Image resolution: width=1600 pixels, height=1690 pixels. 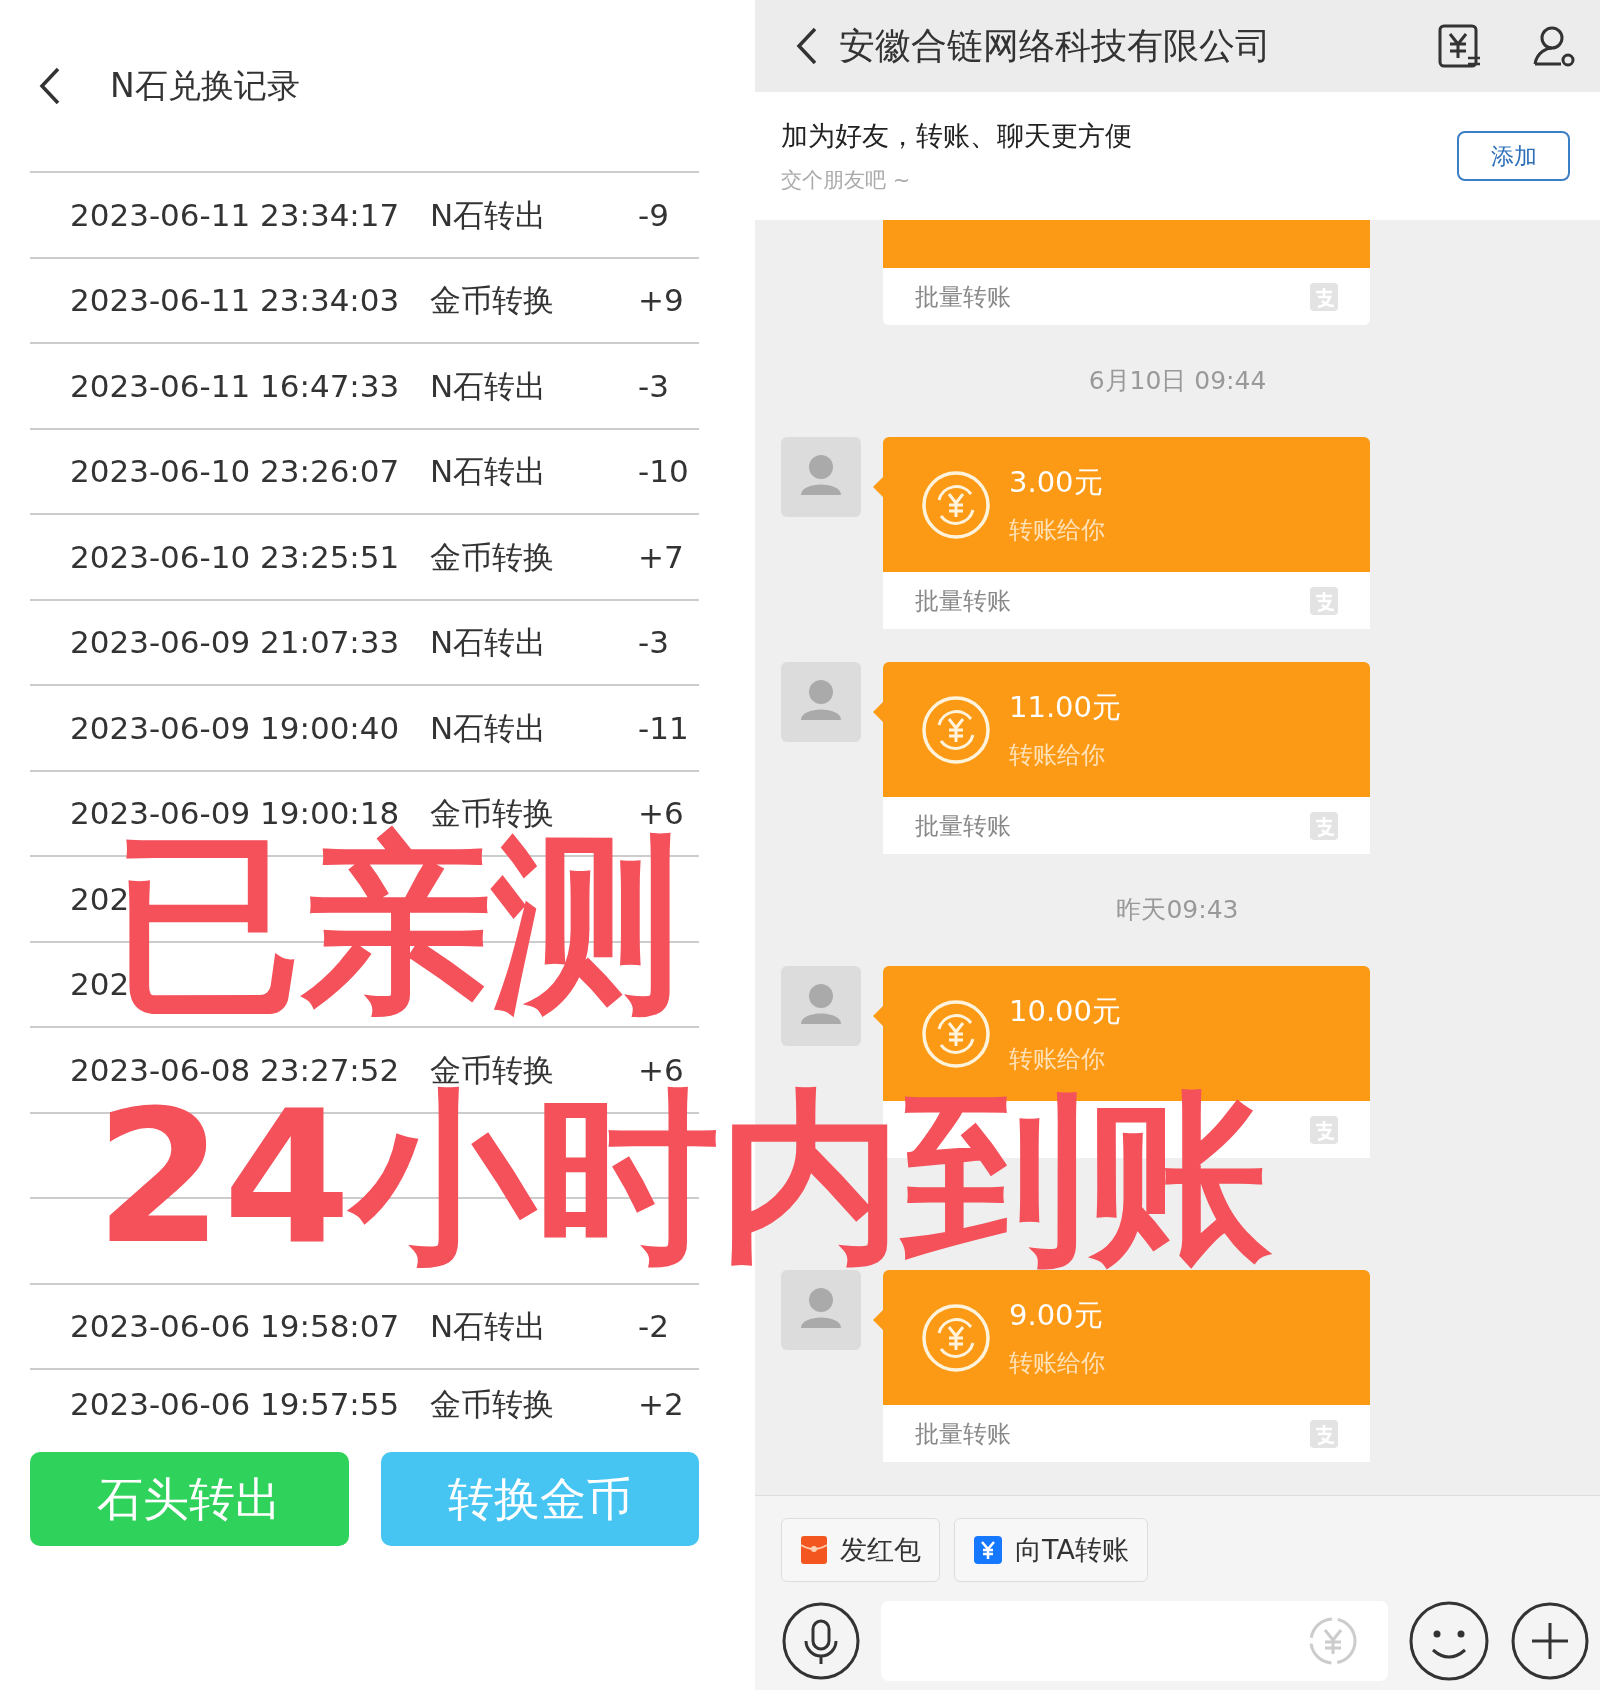 What do you see at coordinates (1065, 707) in the screenshot?
I see `transfer-amount: 11.00元` at bounding box center [1065, 707].